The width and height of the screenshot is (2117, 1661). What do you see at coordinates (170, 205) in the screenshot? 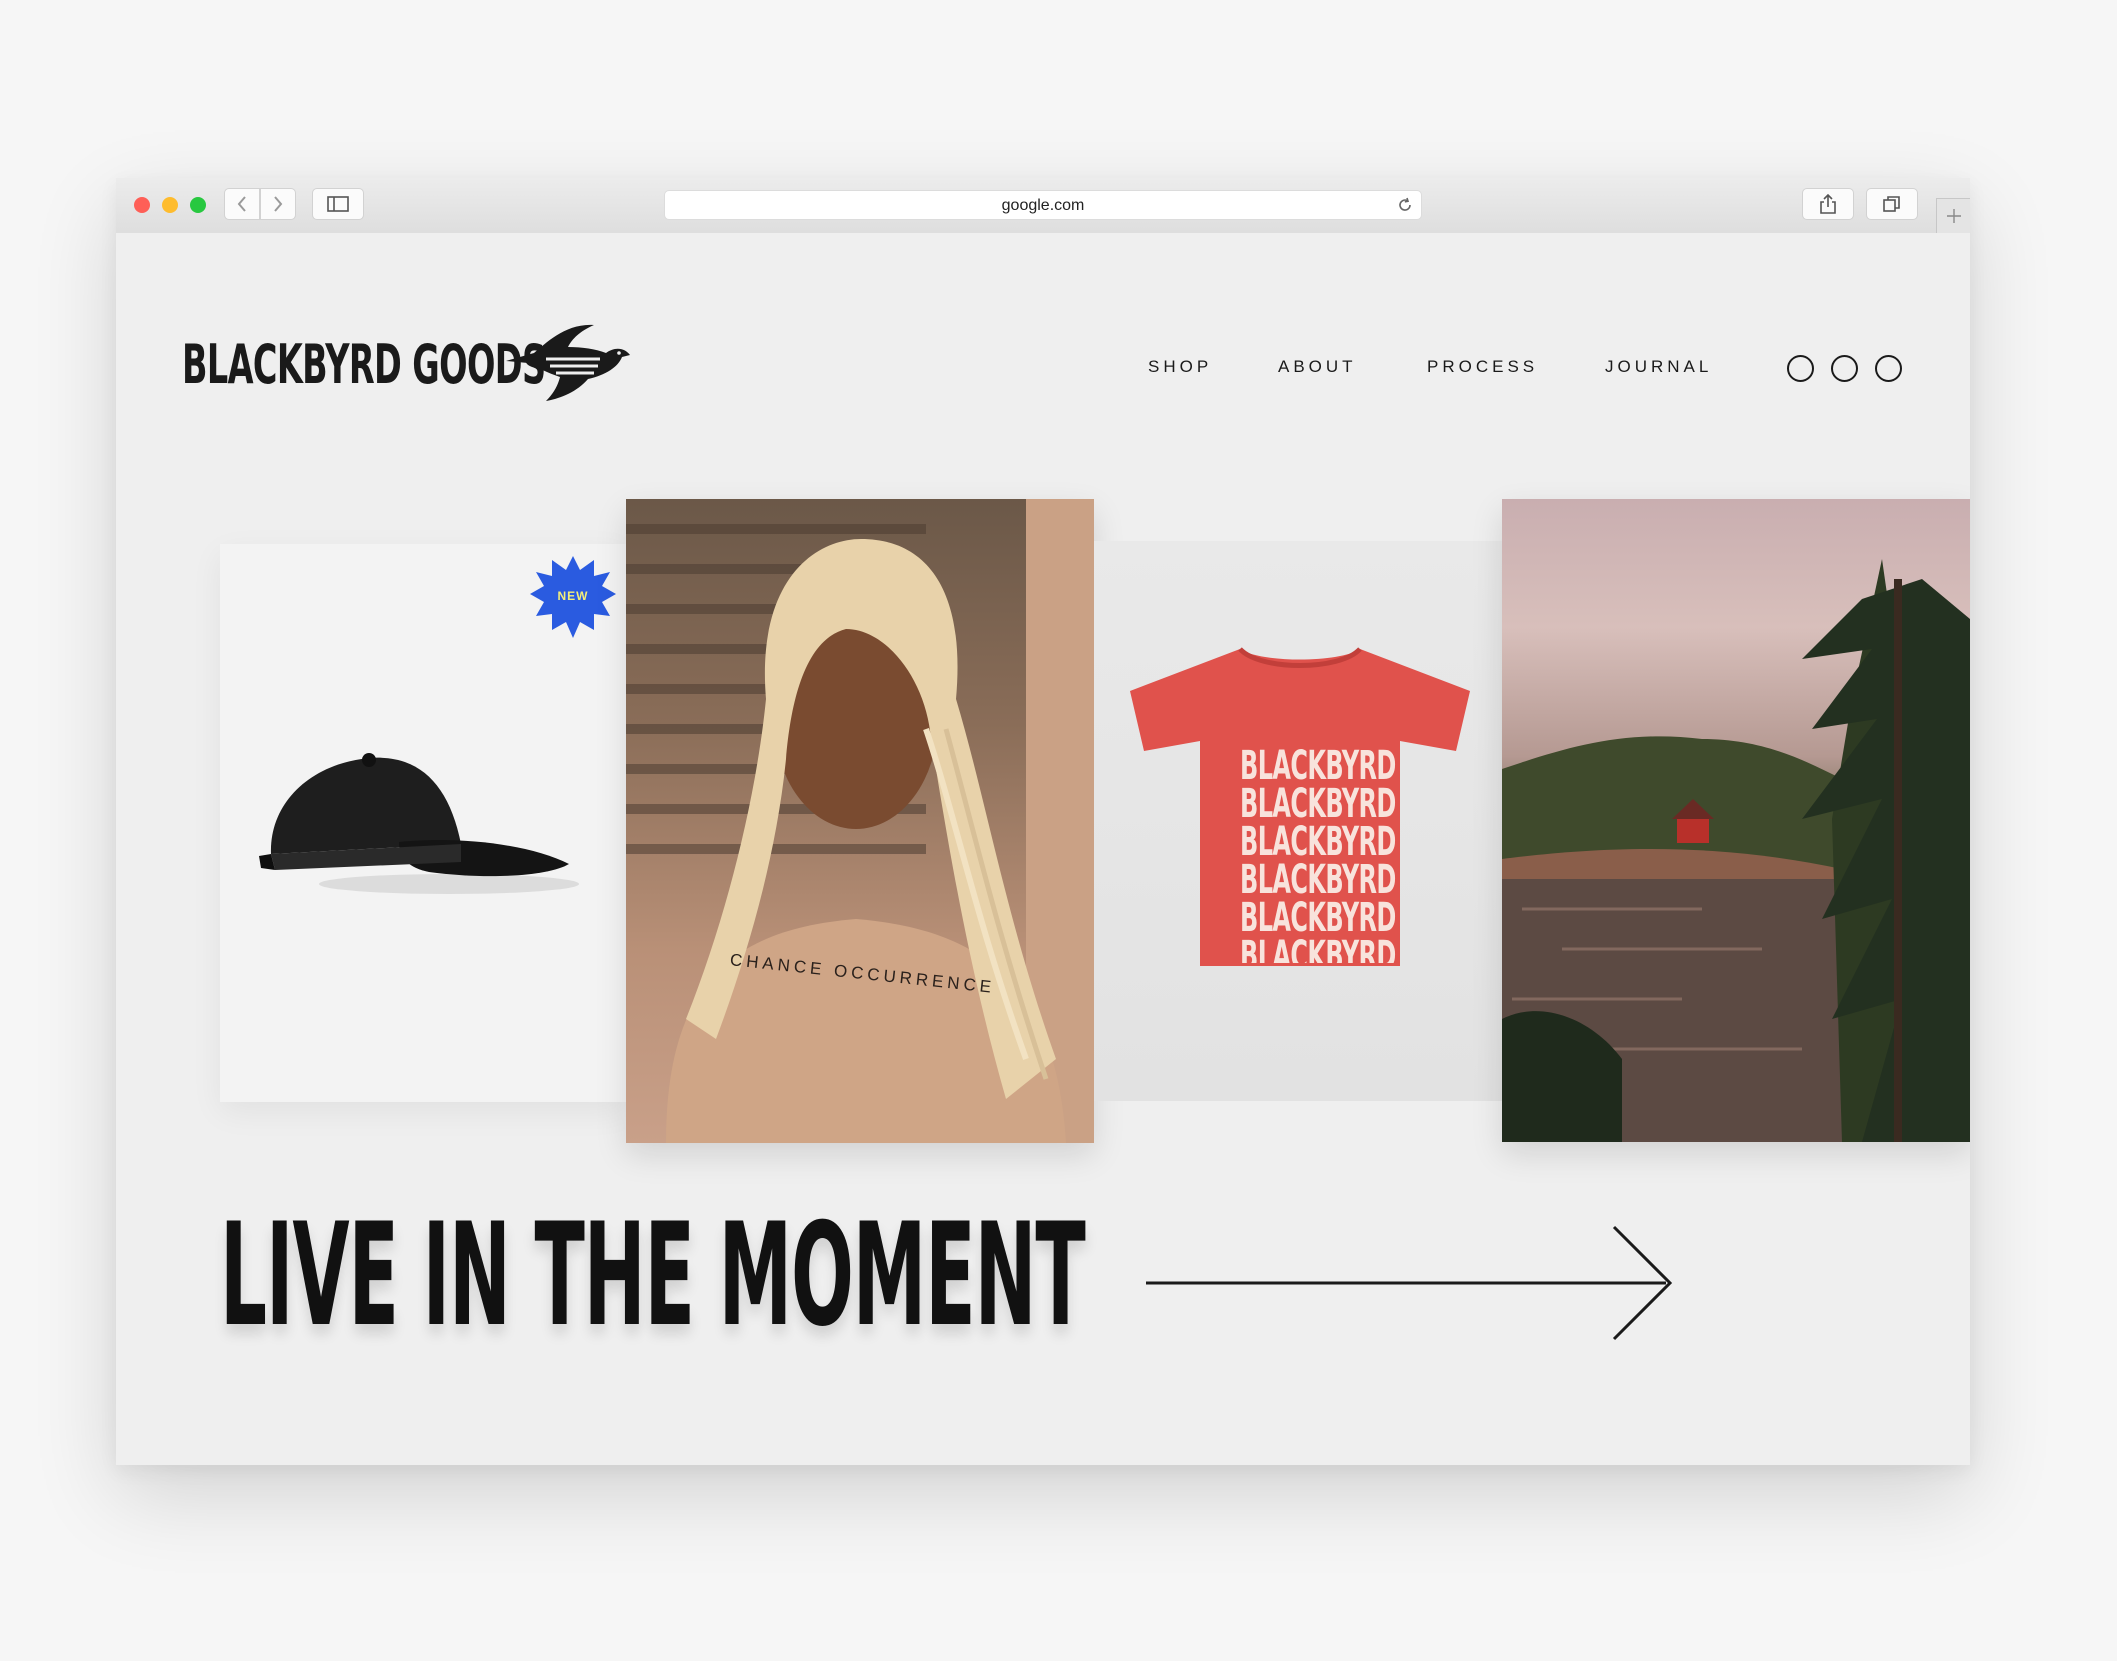
I see `minimize-window-button` at bounding box center [170, 205].